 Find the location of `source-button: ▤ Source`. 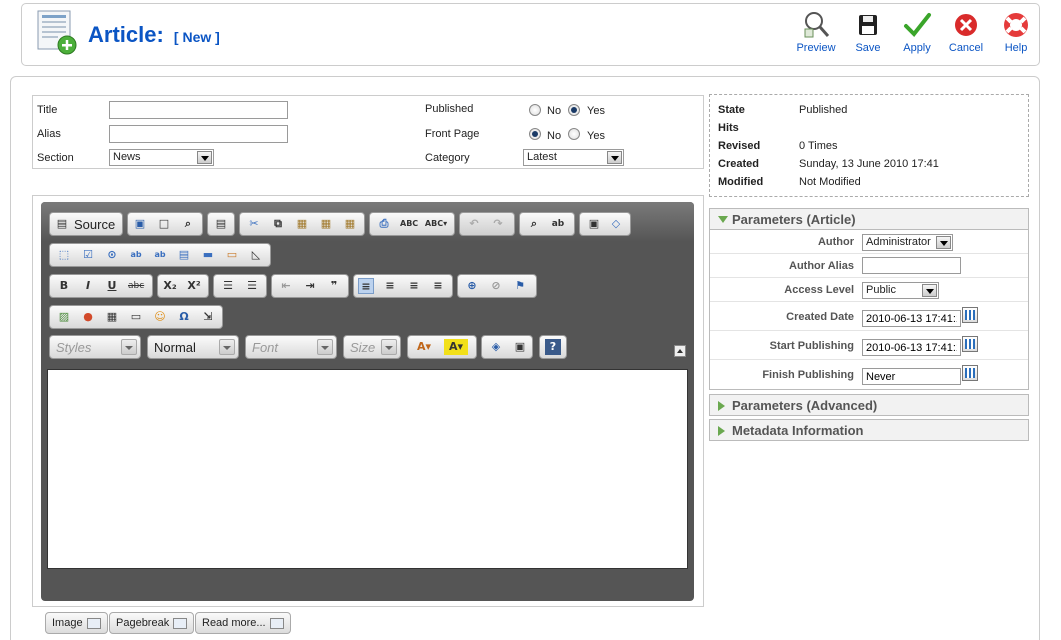

source-button: ▤ Source is located at coordinates (86, 224).